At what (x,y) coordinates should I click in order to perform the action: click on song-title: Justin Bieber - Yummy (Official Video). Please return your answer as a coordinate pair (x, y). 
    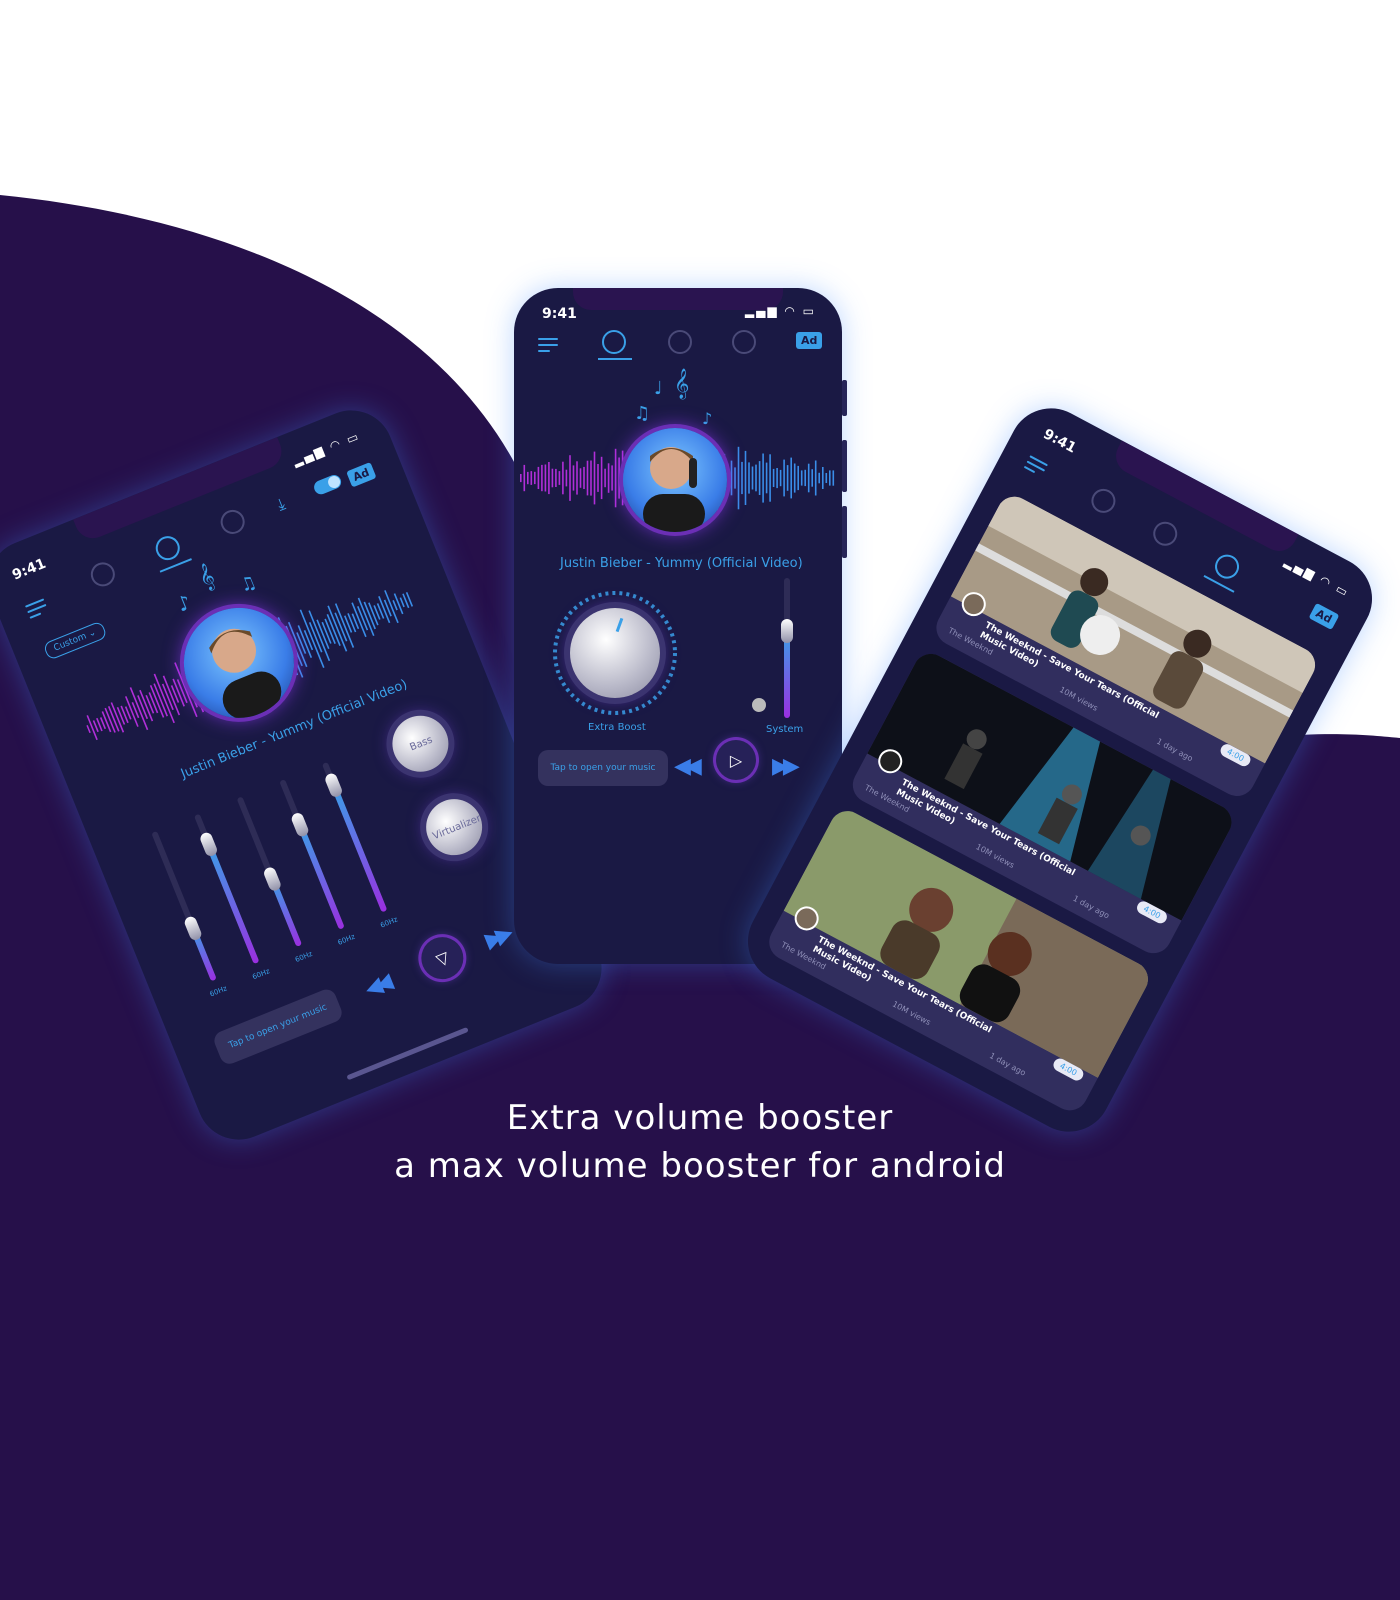
    Looking at the image, I should click on (681, 563).